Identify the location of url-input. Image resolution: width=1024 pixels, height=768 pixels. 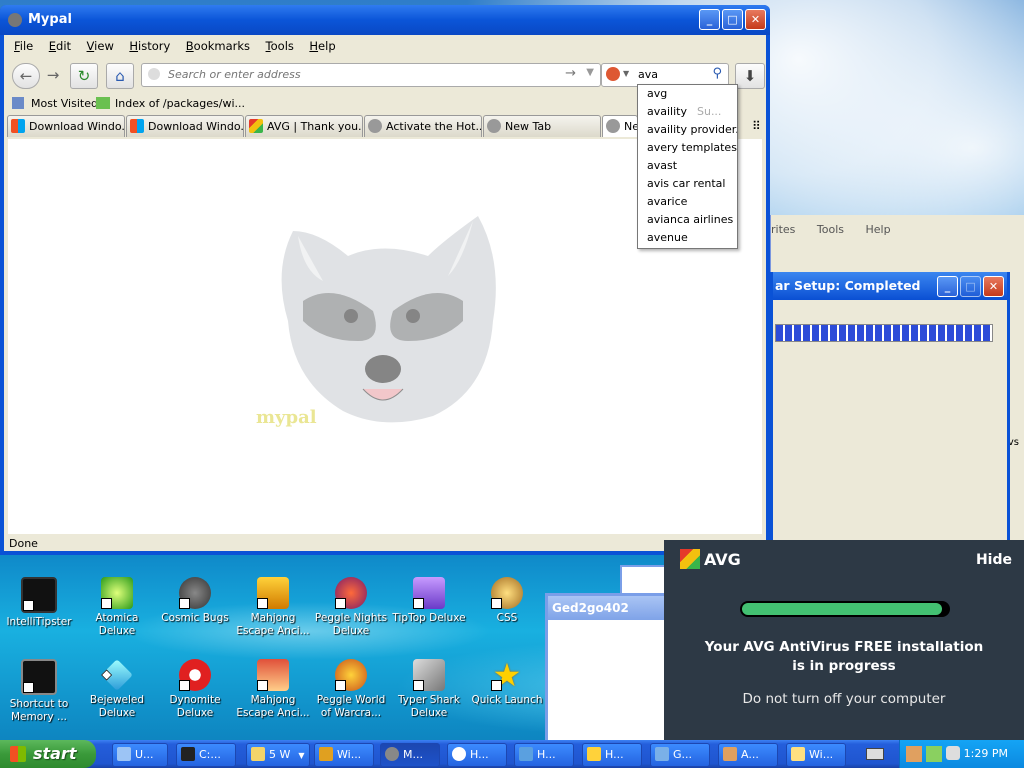
(358, 74).